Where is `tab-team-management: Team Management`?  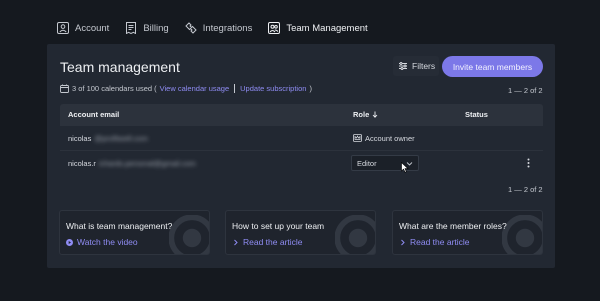 tab-team-management: Team Management is located at coordinates (318, 28).